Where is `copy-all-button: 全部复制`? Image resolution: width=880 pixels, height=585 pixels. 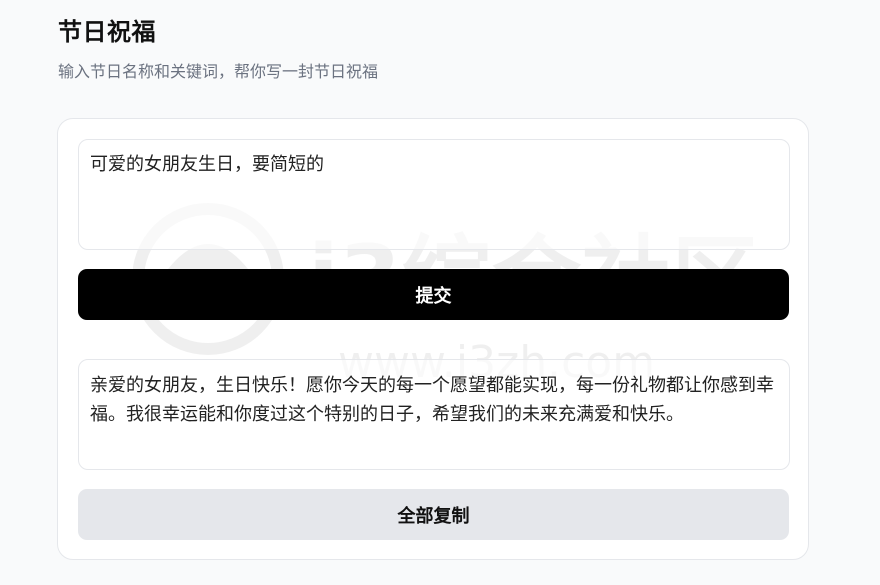
copy-all-button: 全部复制 is located at coordinates (433, 514).